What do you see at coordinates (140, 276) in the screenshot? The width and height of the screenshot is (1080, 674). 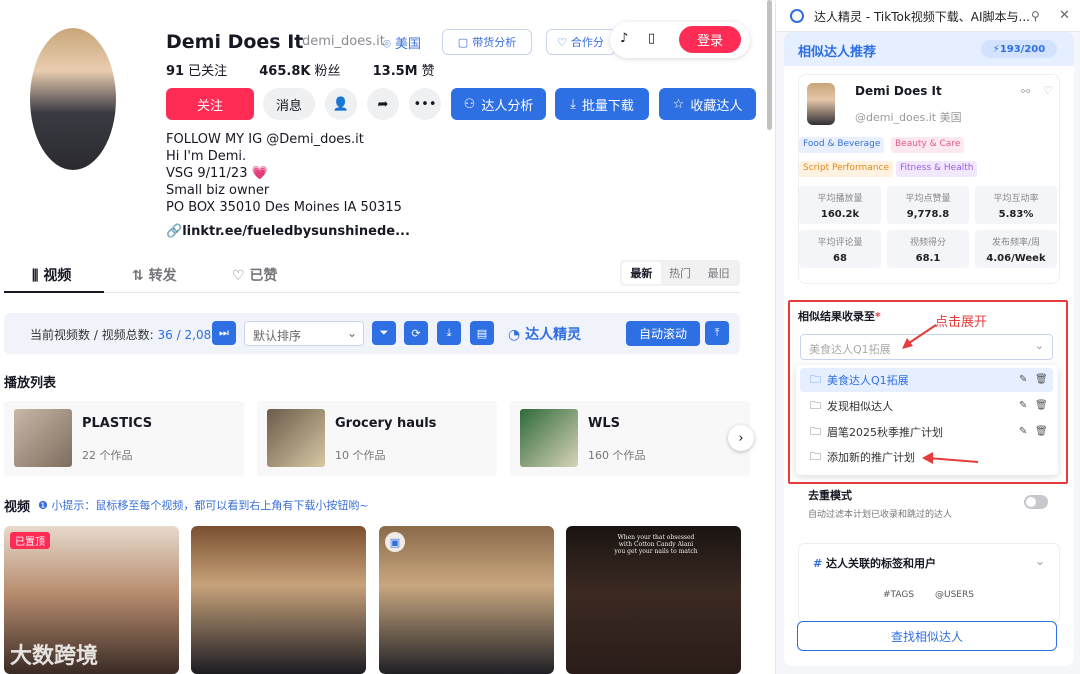 I see `repost-icon: ⇅` at bounding box center [140, 276].